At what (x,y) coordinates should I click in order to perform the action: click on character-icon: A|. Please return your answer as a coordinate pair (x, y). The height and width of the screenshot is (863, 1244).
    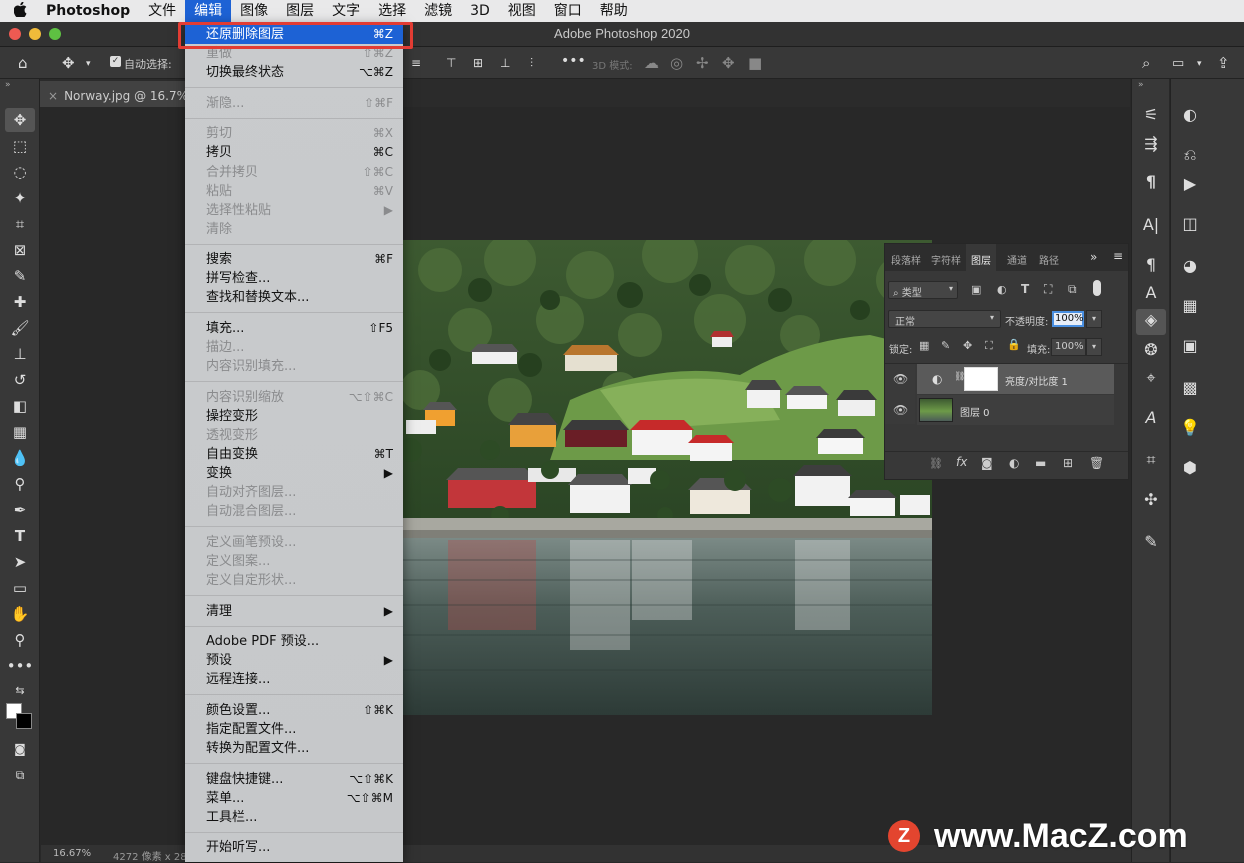
    Looking at the image, I should click on (1151, 225).